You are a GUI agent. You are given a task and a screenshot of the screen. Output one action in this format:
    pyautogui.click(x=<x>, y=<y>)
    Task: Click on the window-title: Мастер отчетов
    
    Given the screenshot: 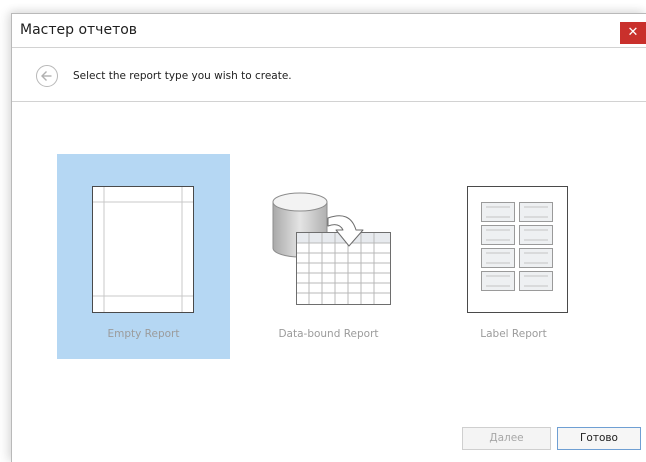 What is the action you would take?
    pyautogui.click(x=79, y=30)
    